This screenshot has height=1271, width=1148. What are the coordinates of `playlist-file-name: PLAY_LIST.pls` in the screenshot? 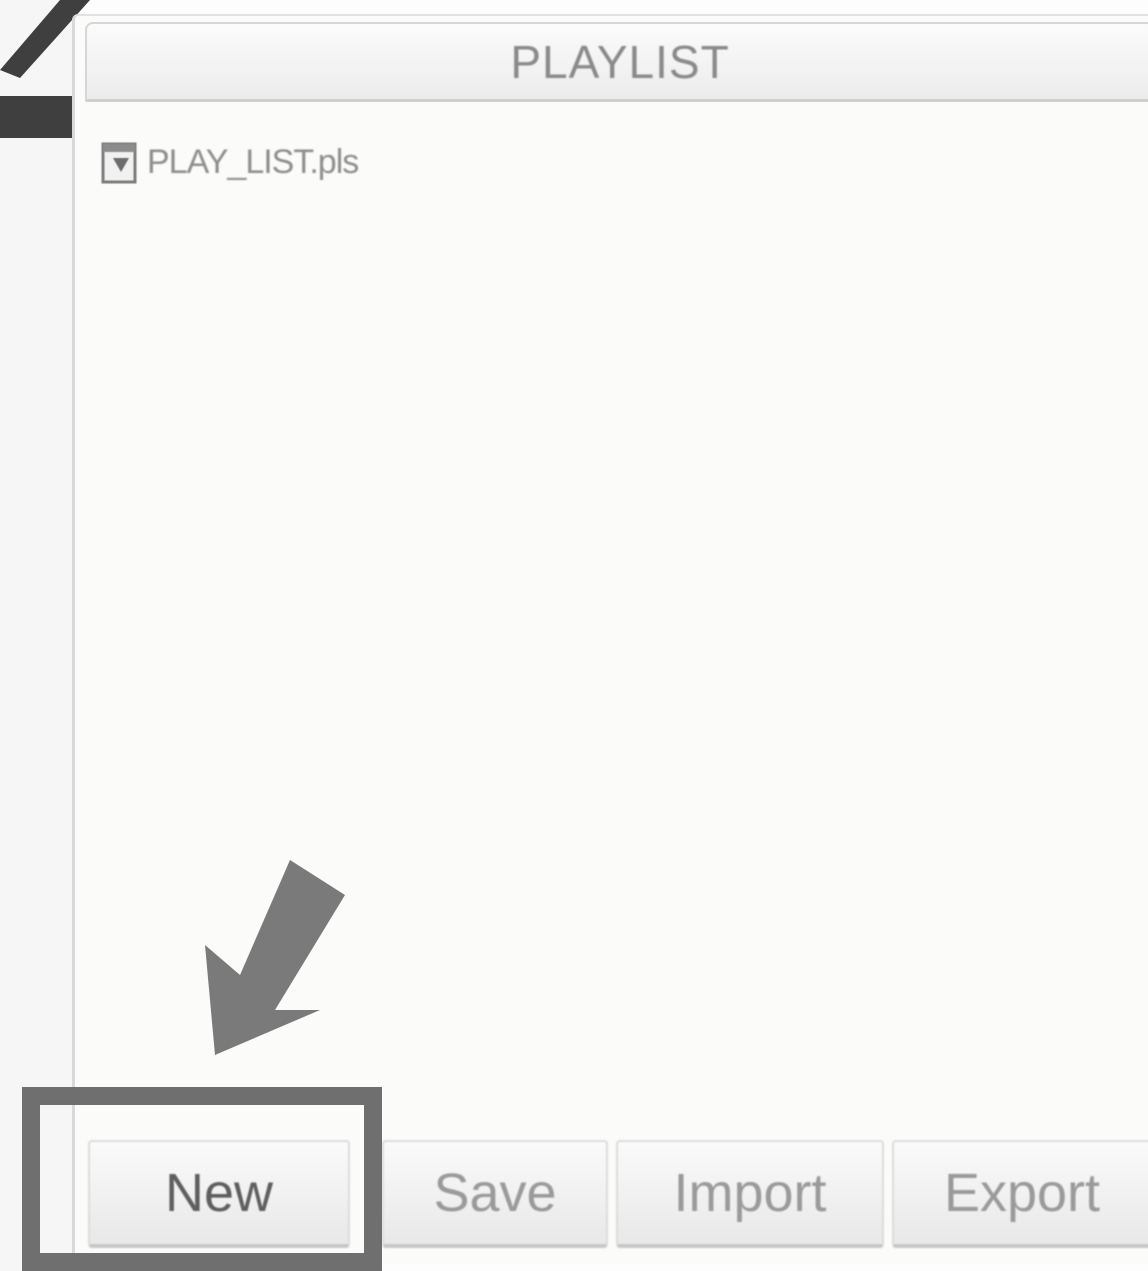 It's located at (253, 161).